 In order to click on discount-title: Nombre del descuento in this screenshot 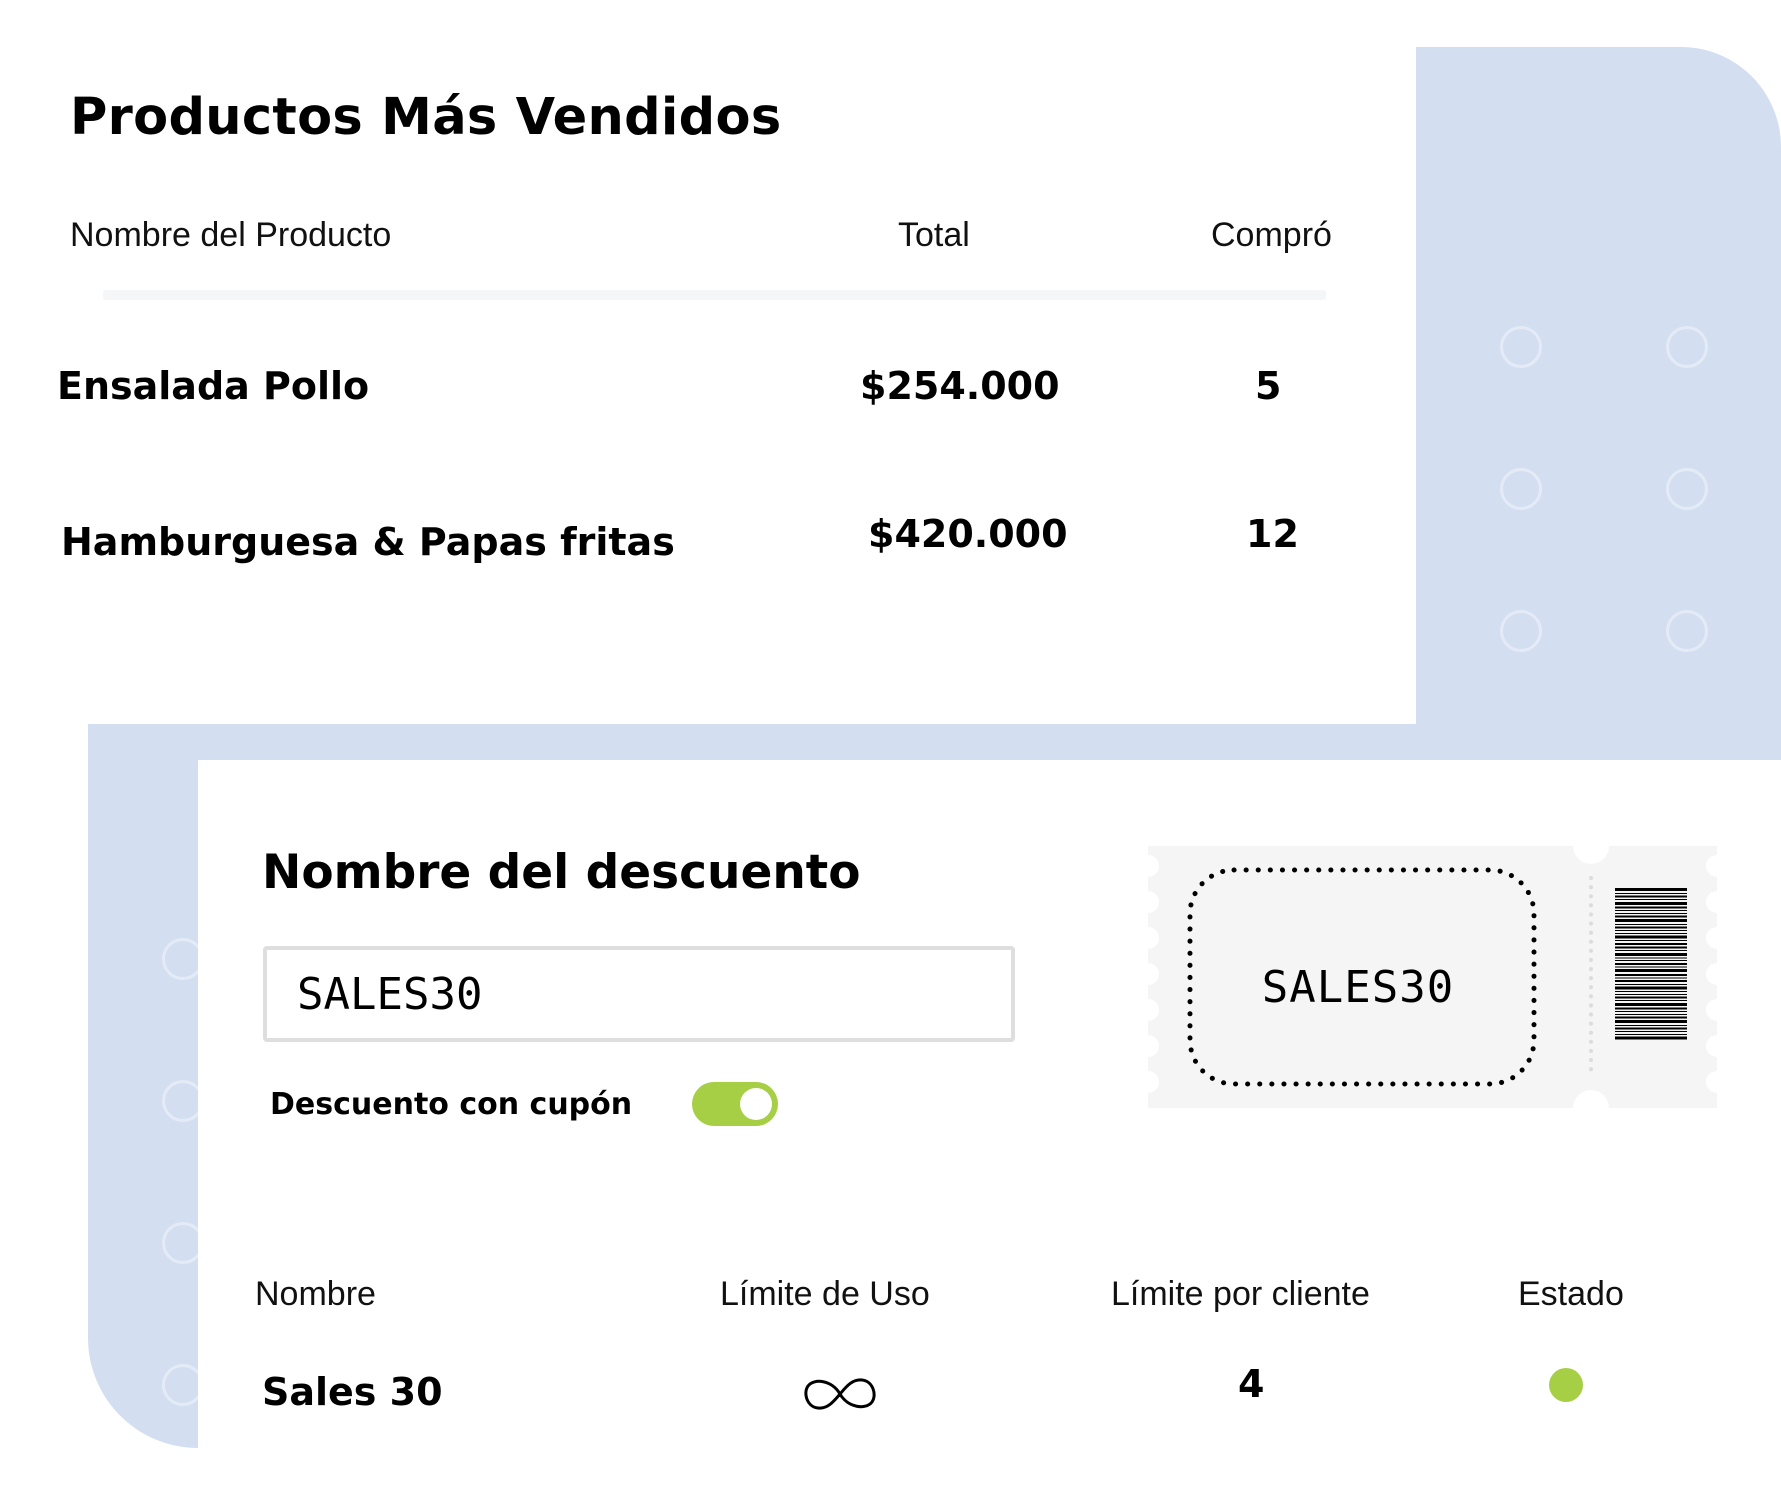, I will do `click(561, 872)`.